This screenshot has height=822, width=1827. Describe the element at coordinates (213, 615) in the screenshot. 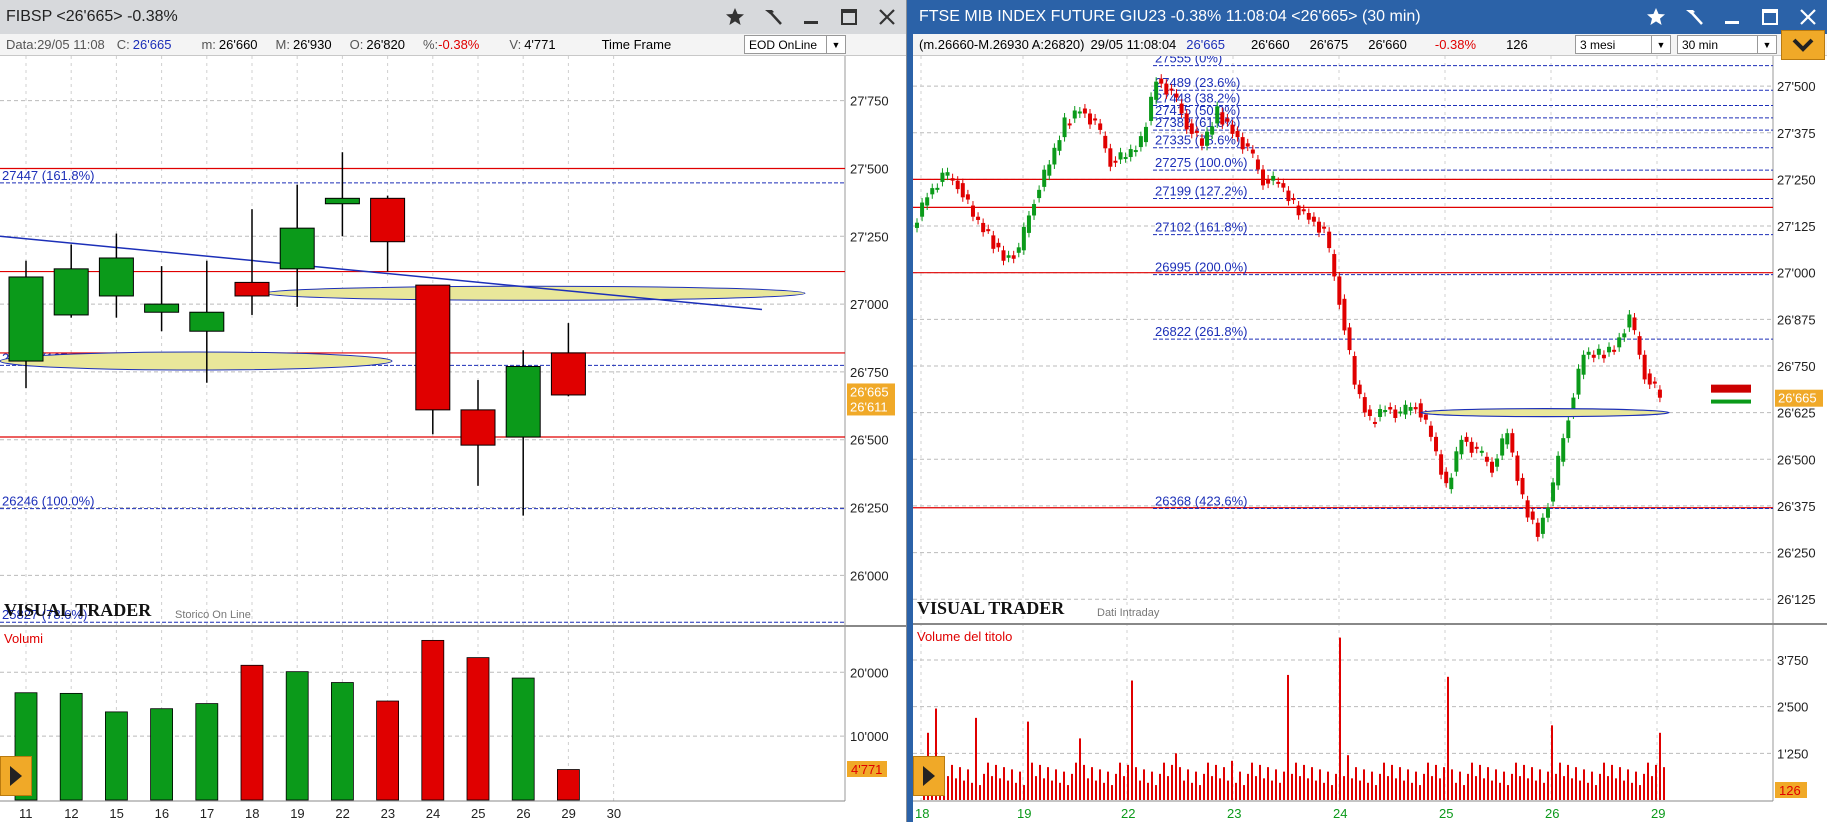

I see `left-brand-subtitle: Storico On Line` at that location.